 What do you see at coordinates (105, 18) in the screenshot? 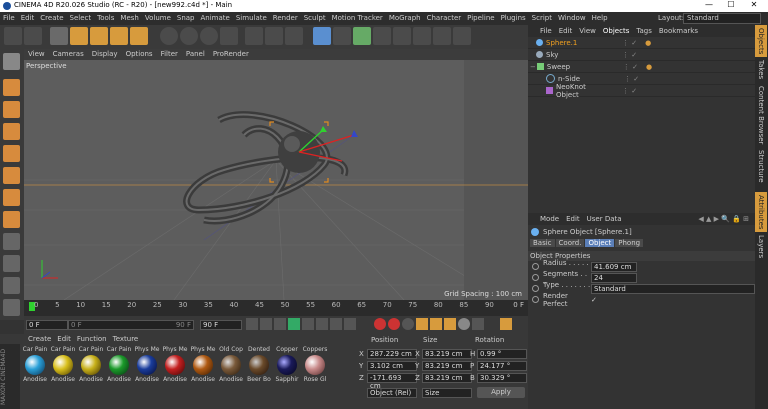
I see `menu-tools: Tools` at bounding box center [105, 18].